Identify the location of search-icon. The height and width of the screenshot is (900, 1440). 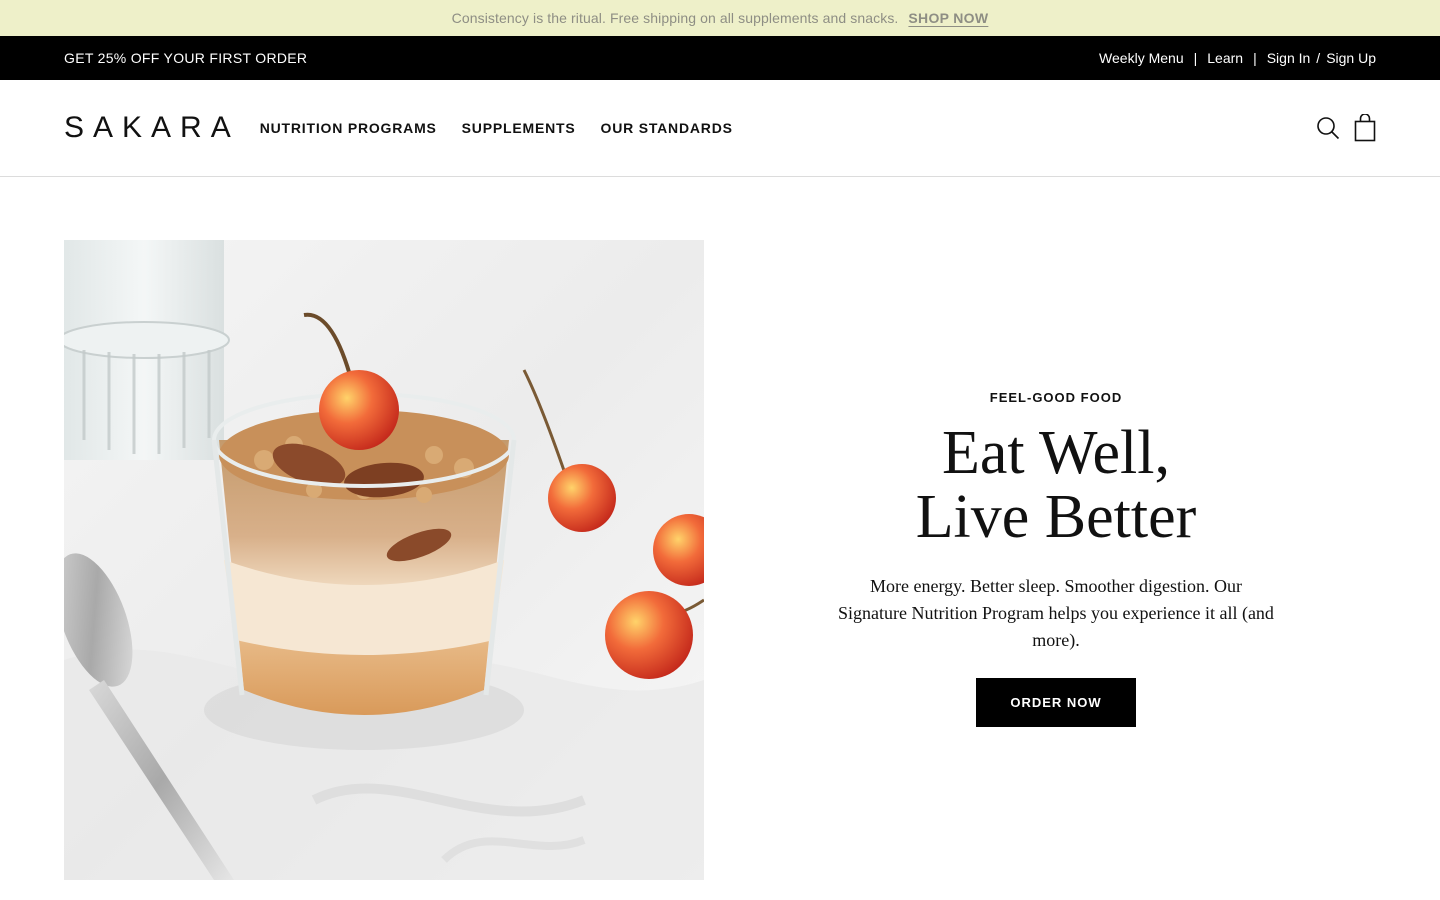
(1328, 128).